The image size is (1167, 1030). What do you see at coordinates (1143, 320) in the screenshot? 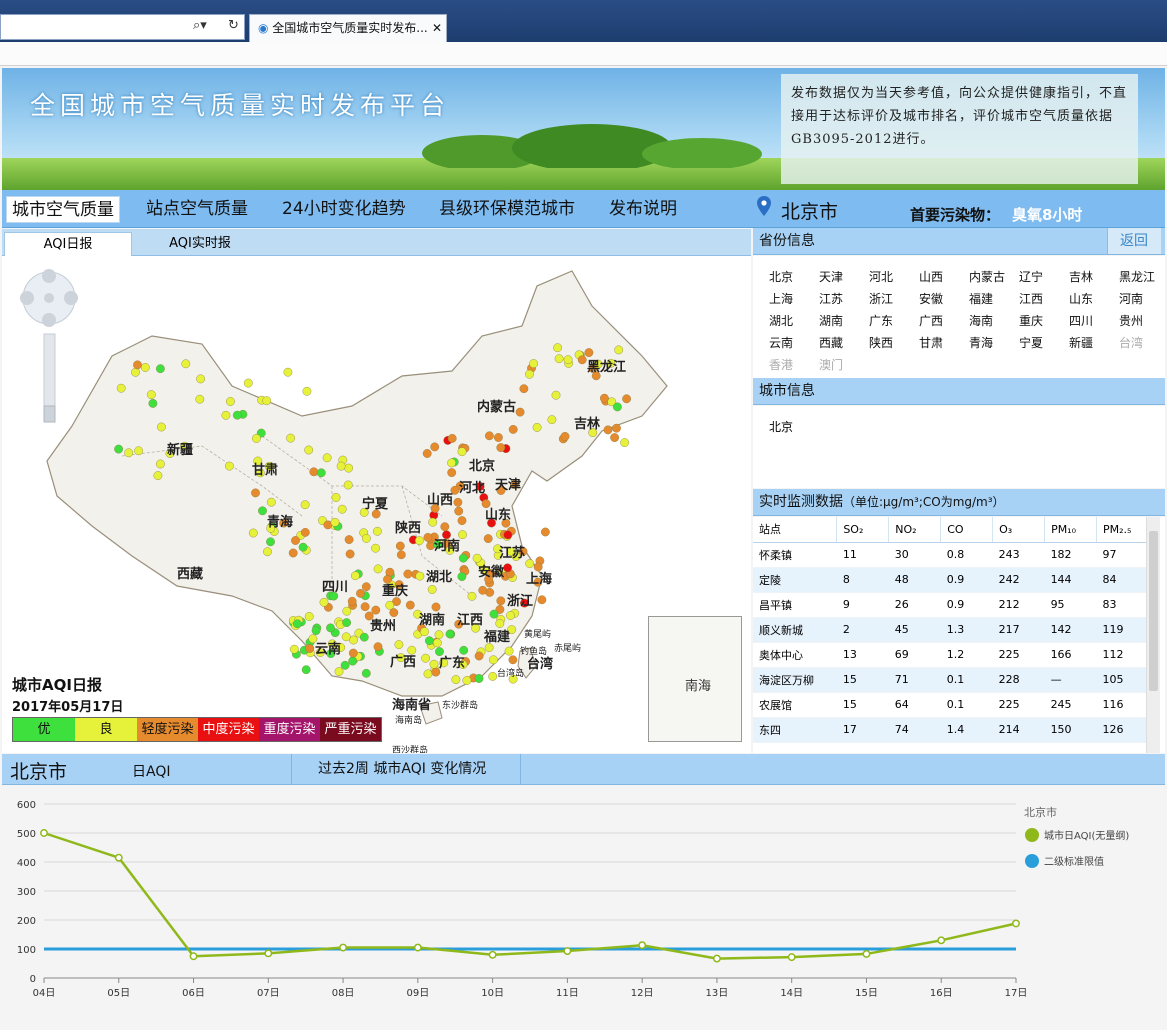
I see `province-item: 贵州` at bounding box center [1143, 320].